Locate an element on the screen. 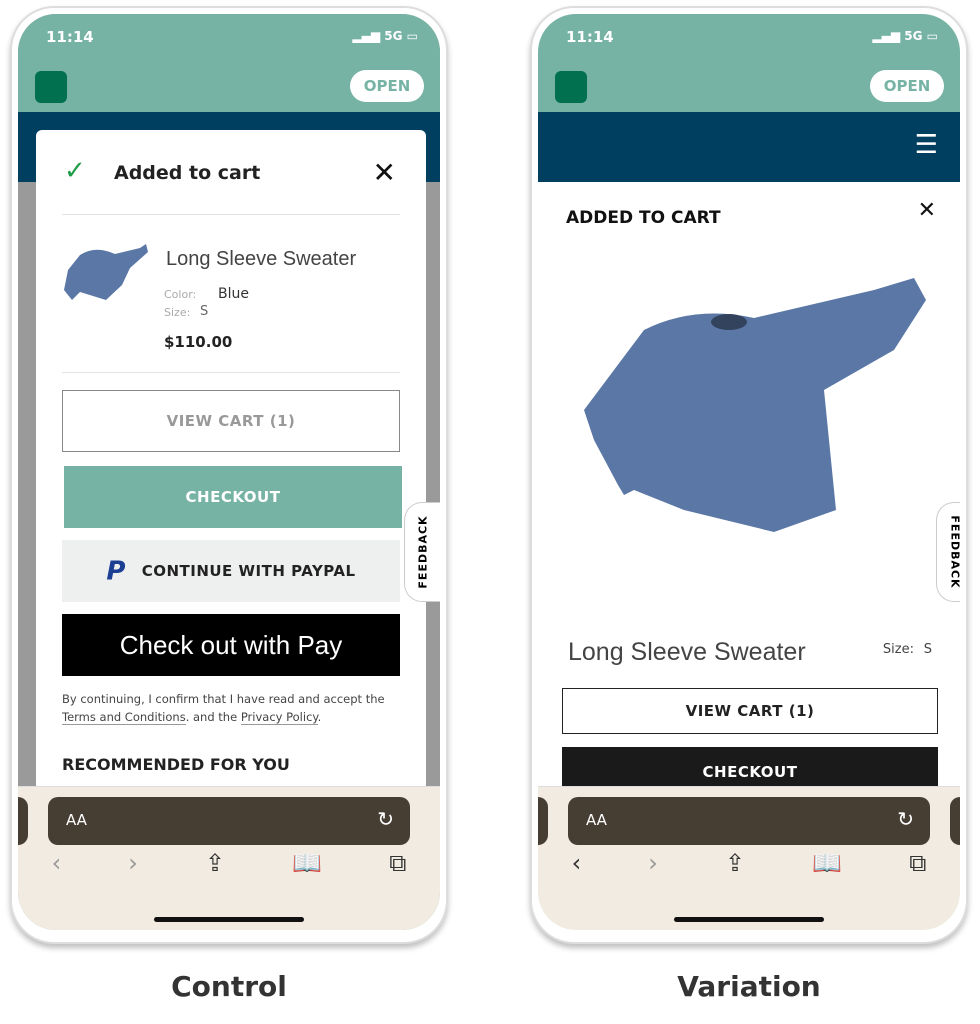  apple-pay-suffix: Pay is located at coordinates (320, 645).